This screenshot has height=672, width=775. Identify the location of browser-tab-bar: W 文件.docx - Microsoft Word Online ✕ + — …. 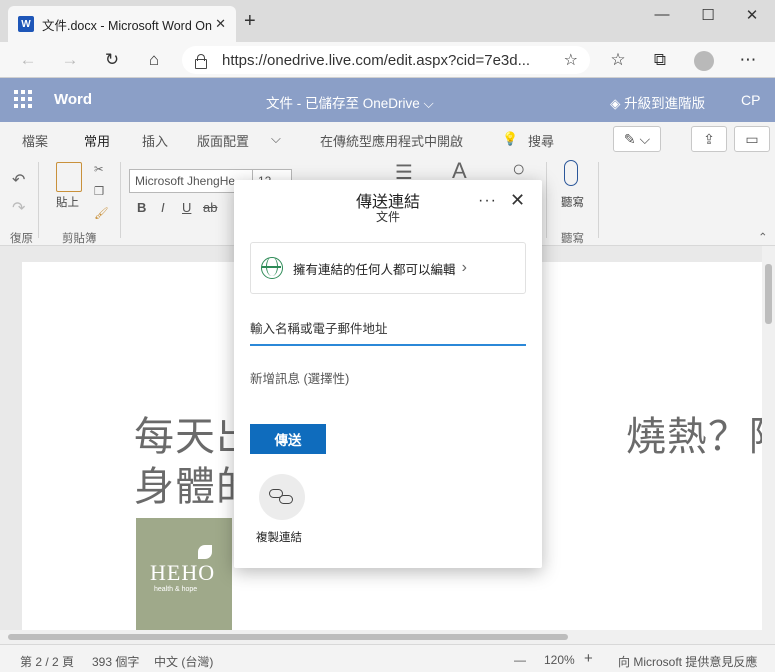
(387, 21).